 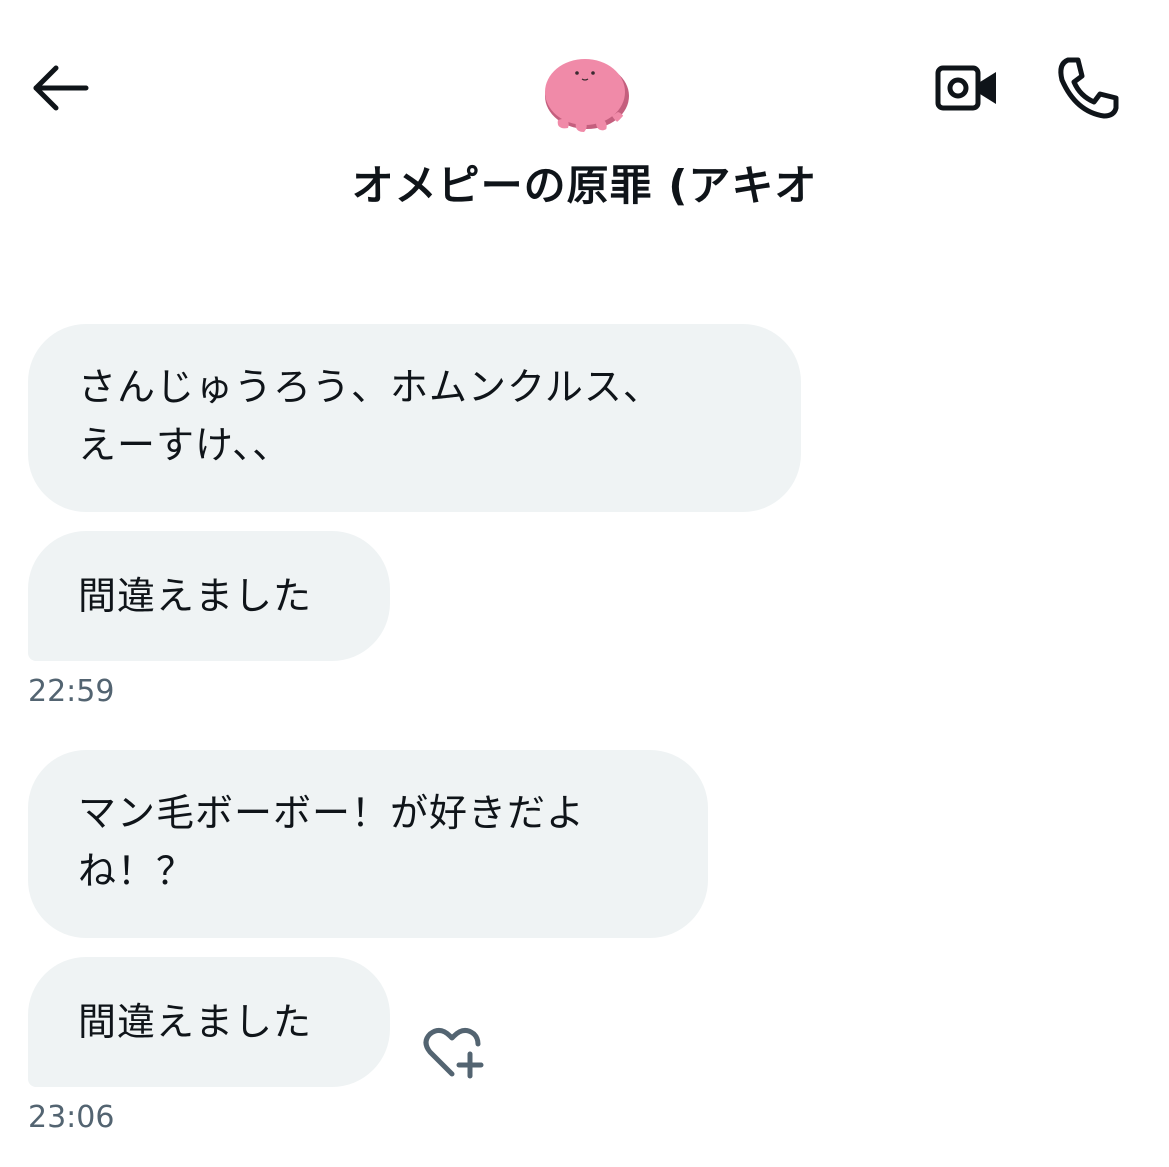 I want to click on arrow-left-icon, so click(x=61, y=88).